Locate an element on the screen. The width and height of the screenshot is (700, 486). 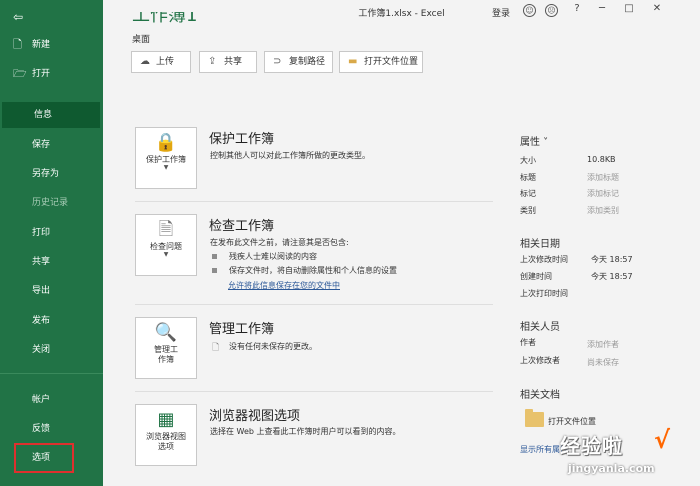
last-modified-label: 上次修改时间 is located at coordinates (544, 259).